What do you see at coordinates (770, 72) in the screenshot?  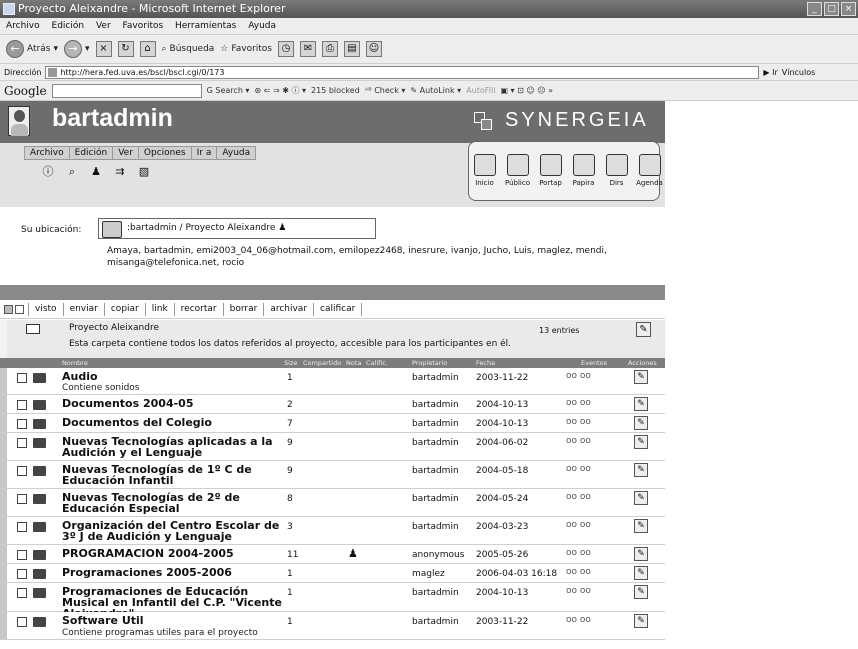 I see `go-button: ▶ Ir` at bounding box center [770, 72].